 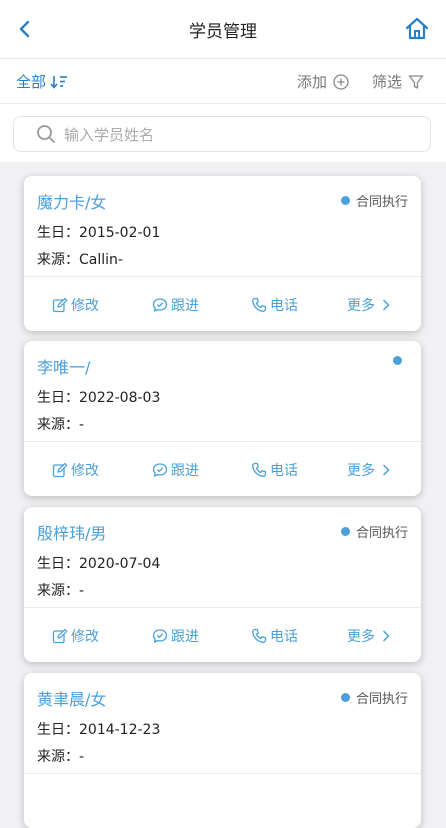 What do you see at coordinates (387, 82) in the screenshot?
I see `filter-label: 筛选` at bounding box center [387, 82].